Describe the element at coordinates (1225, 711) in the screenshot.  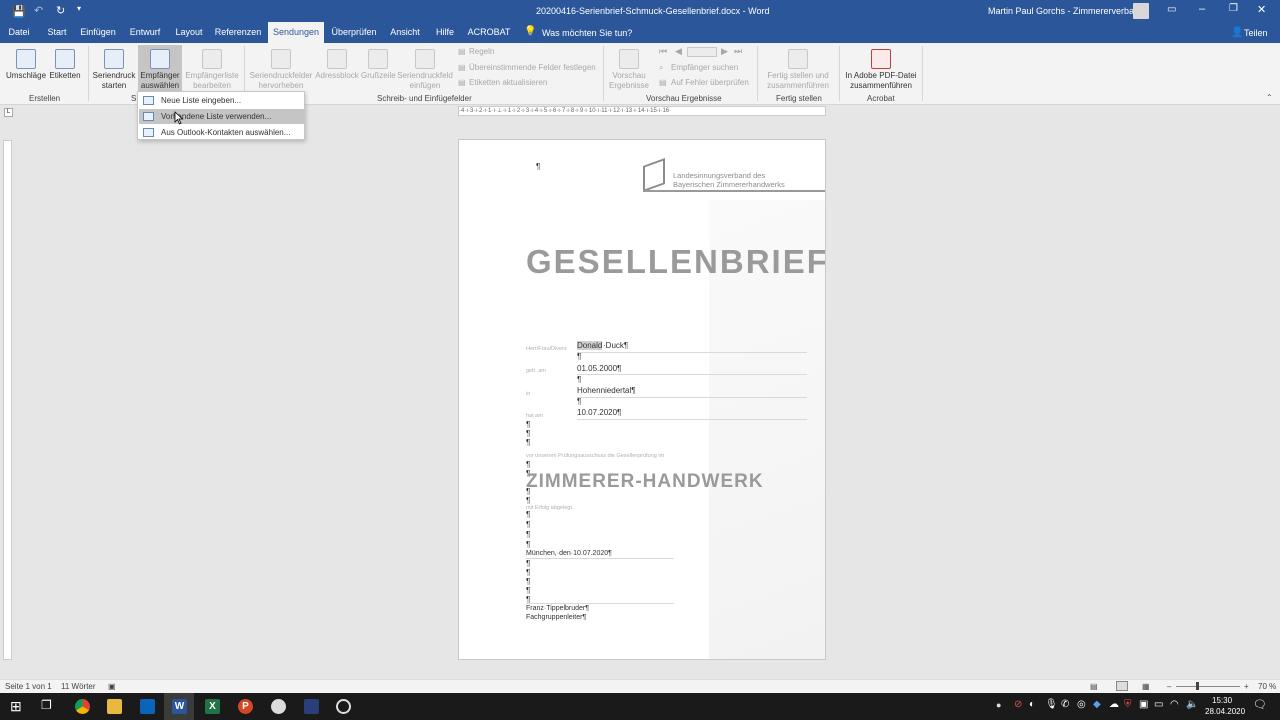
I see `clock-date: 28.04.2020` at that location.